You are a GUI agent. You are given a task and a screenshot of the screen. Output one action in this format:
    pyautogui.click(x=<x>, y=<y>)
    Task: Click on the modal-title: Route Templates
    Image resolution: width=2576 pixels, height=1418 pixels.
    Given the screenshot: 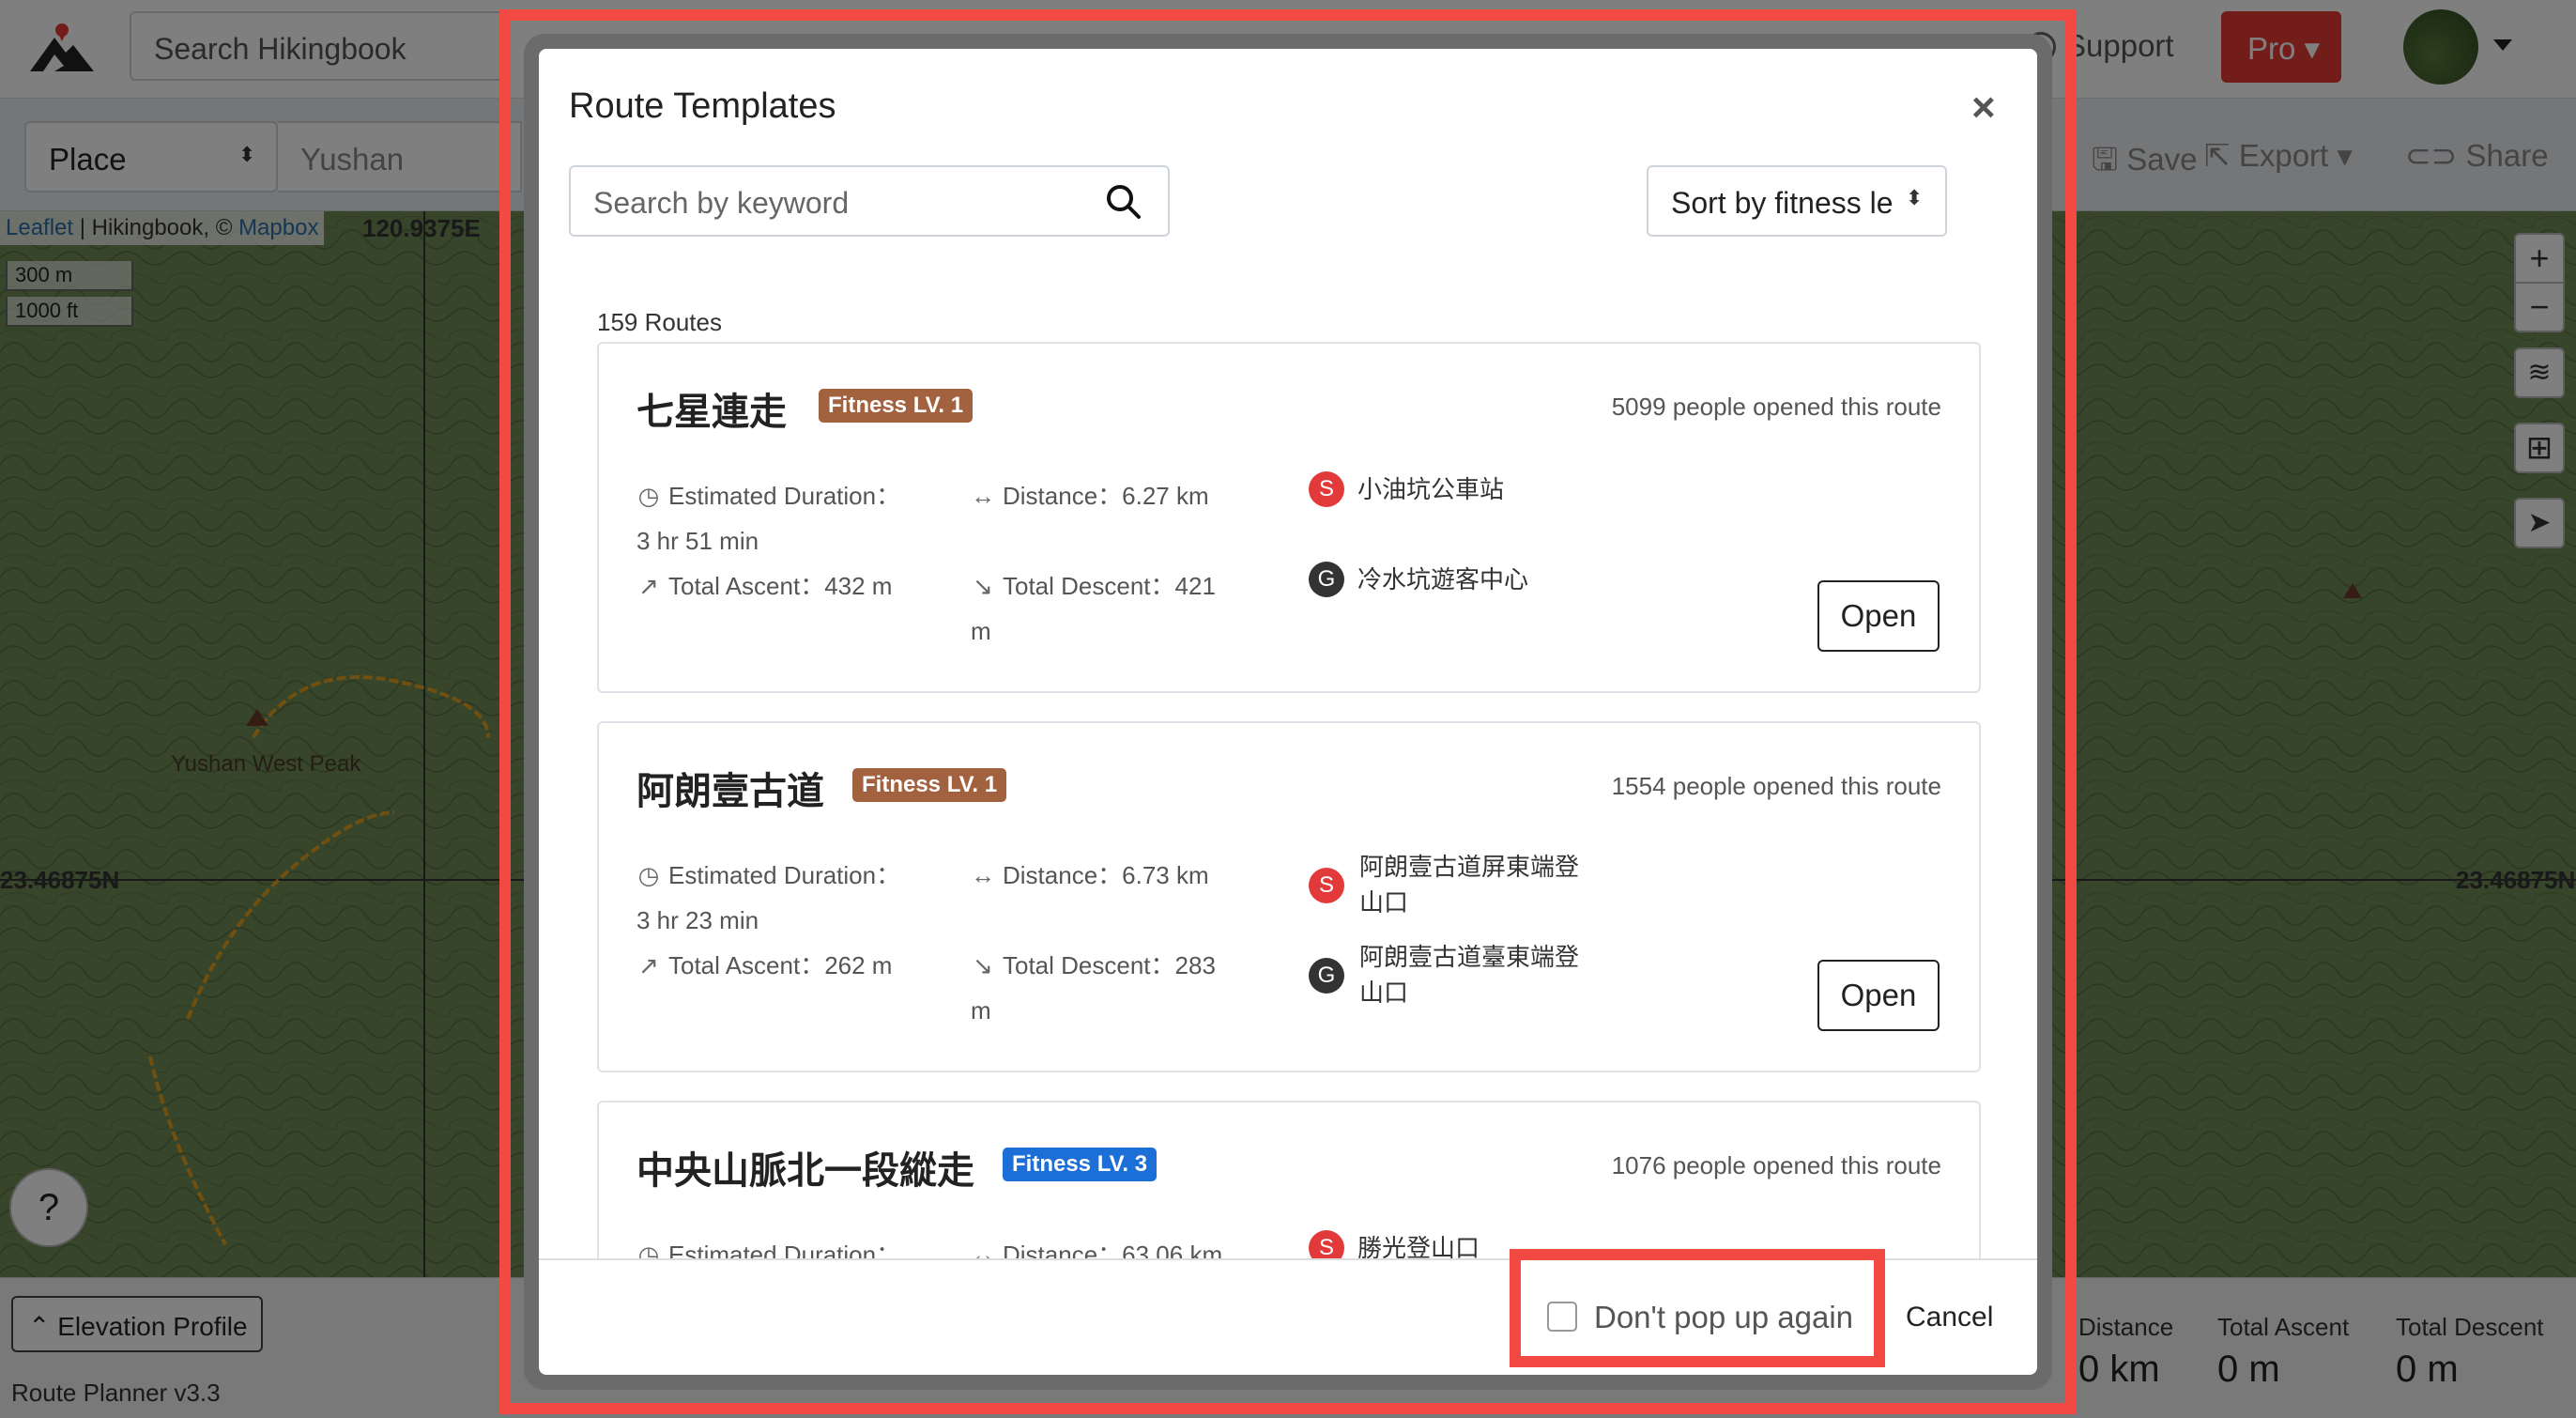 What is the action you would take?
    pyautogui.click(x=702, y=106)
    